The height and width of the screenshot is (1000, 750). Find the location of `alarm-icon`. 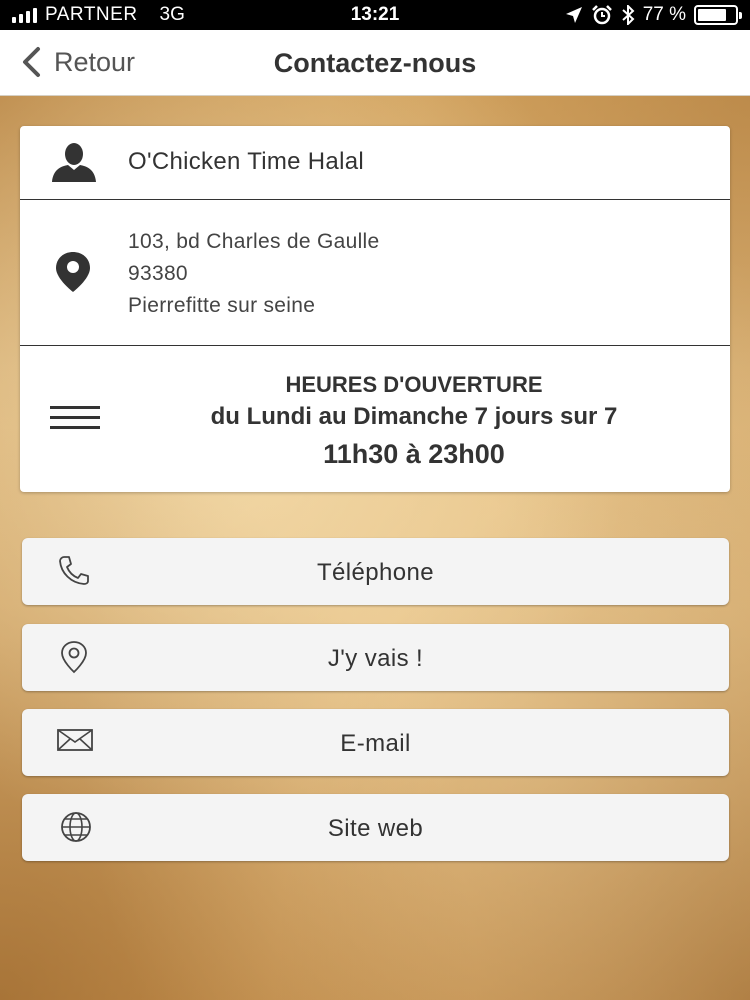

alarm-icon is located at coordinates (601, 15).